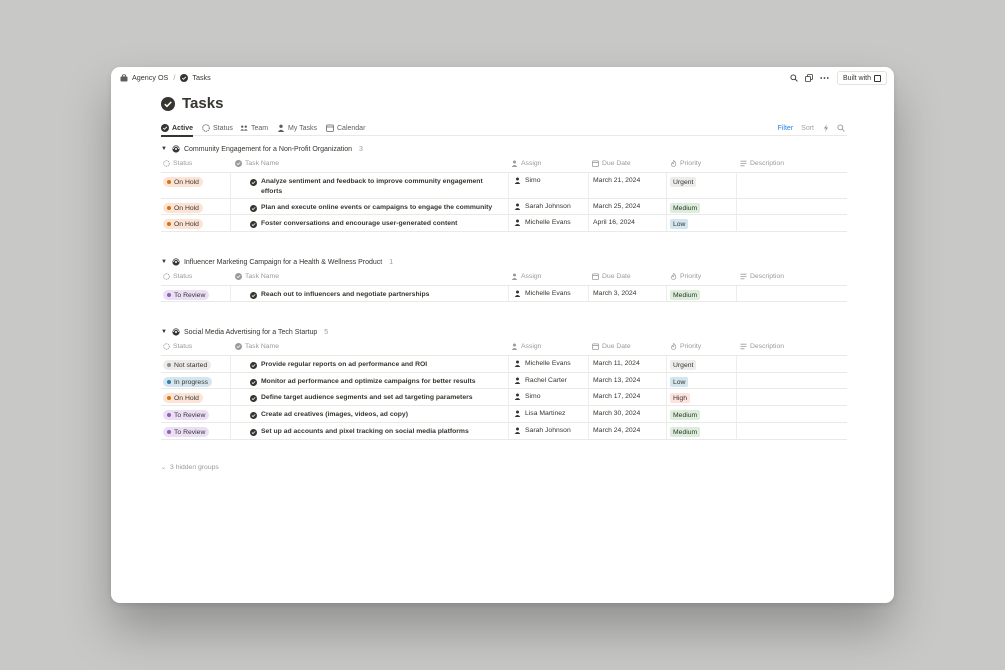 This screenshot has width=1005, height=670. I want to click on breadcrumb-page: Tasks, so click(201, 77).